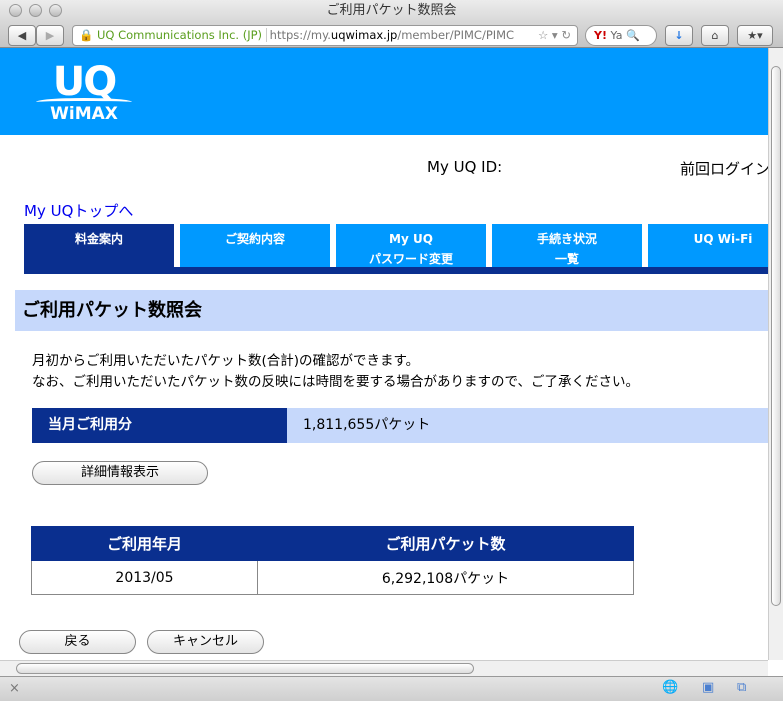 This screenshot has height=701, width=783. I want to click on usage-value: 1,811,655パケット, so click(527, 425).